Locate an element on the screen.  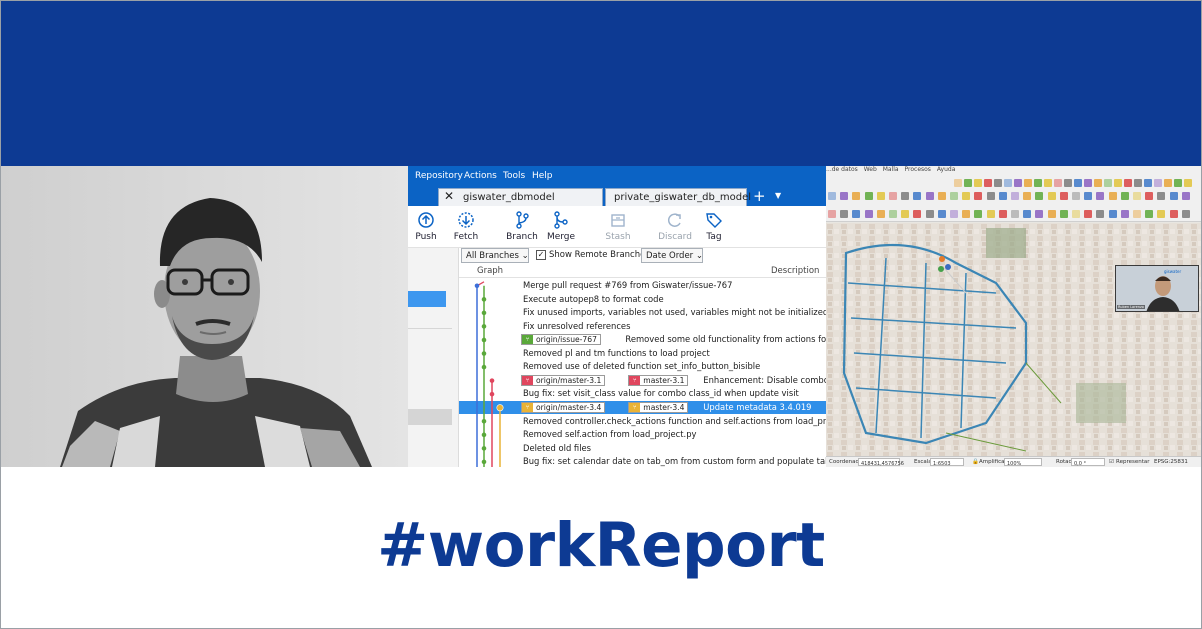
menu-item: Ayuda is located at coordinates (946, 169).